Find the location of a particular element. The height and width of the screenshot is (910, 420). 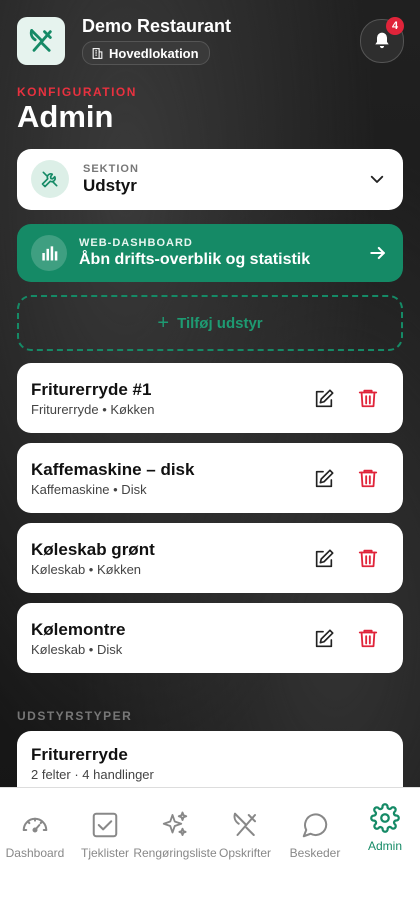

arrow-right-icon is located at coordinates (377, 253).